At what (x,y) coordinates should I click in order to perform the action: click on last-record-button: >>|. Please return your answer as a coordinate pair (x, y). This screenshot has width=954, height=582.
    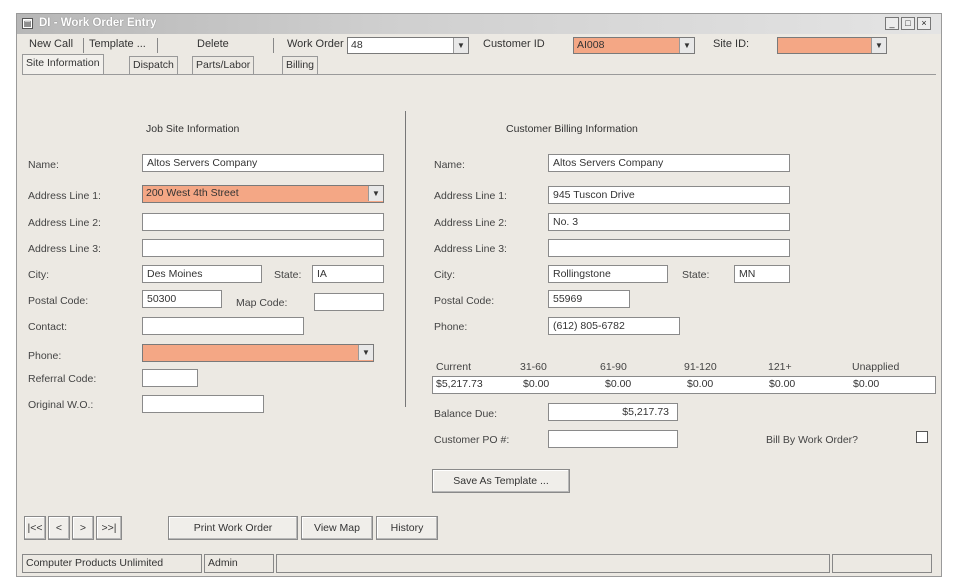
    Looking at the image, I should click on (109, 528).